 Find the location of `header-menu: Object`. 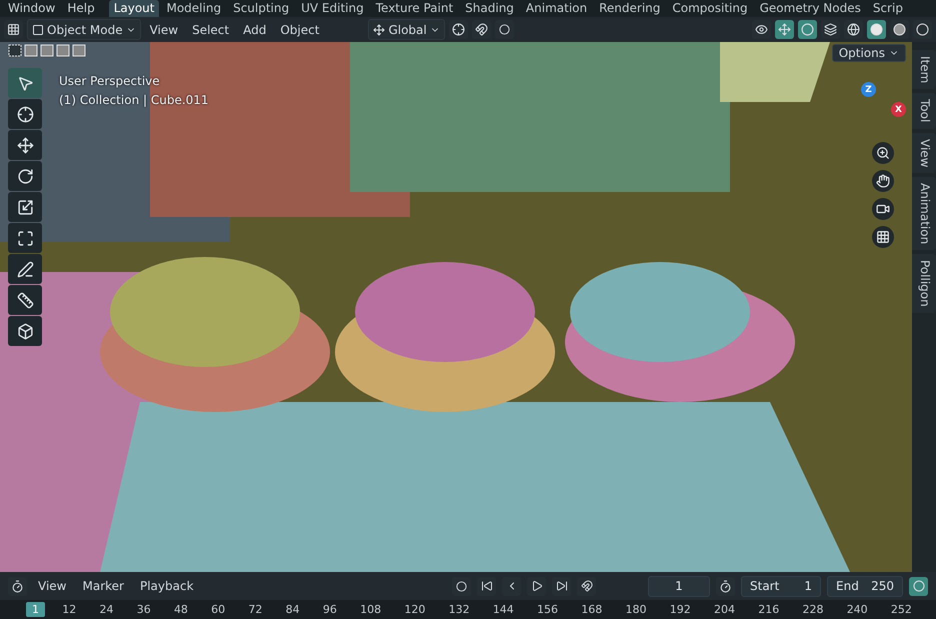

header-menu: Object is located at coordinates (299, 29).